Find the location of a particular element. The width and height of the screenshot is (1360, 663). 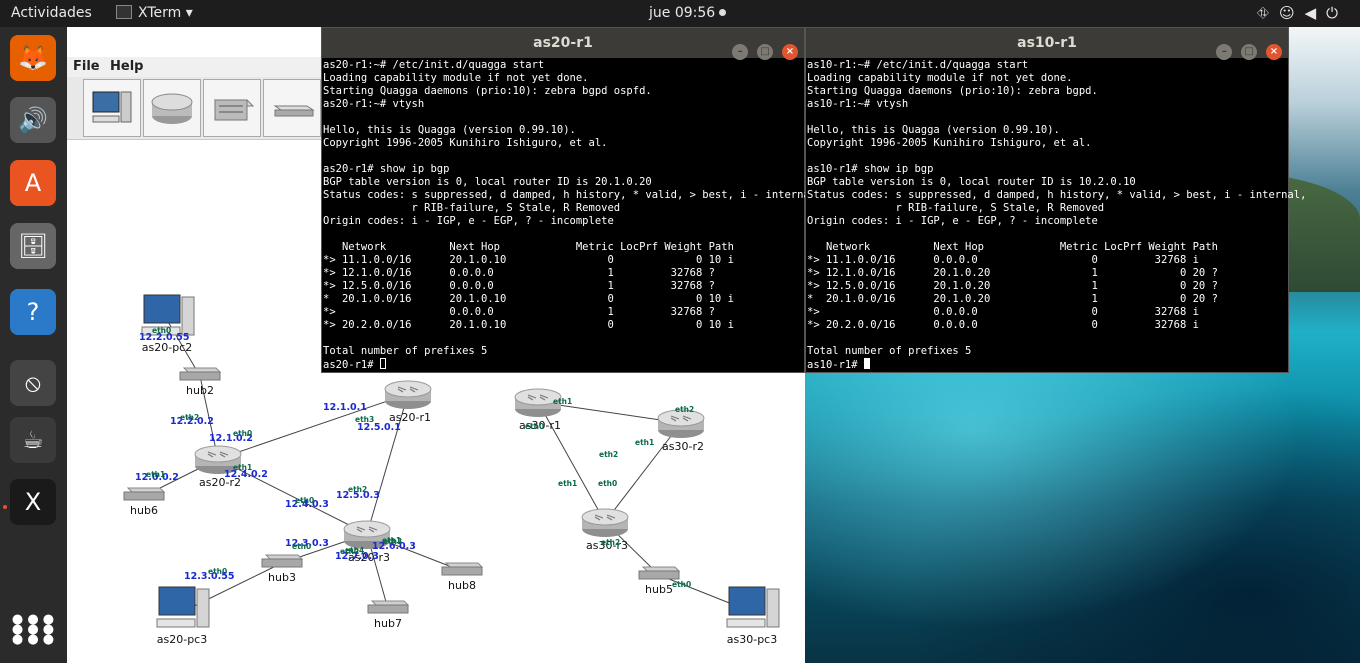

node-hub2: hub2 is located at coordinates (200, 382).